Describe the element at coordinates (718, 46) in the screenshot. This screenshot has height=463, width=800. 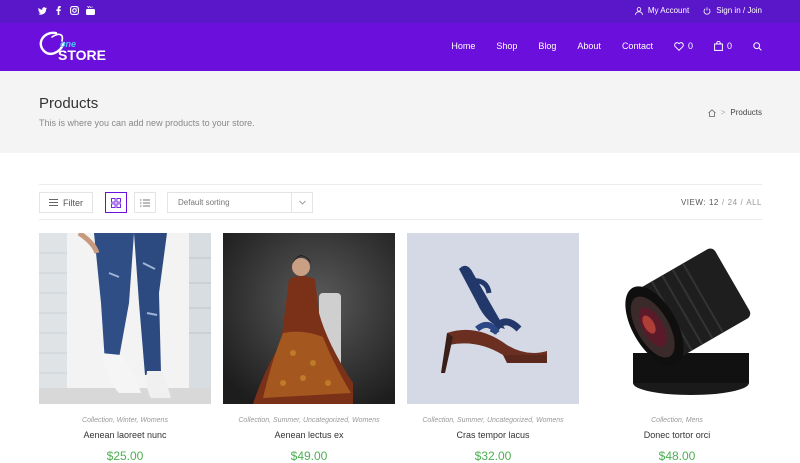
I see `shopping-bag-icon` at that location.